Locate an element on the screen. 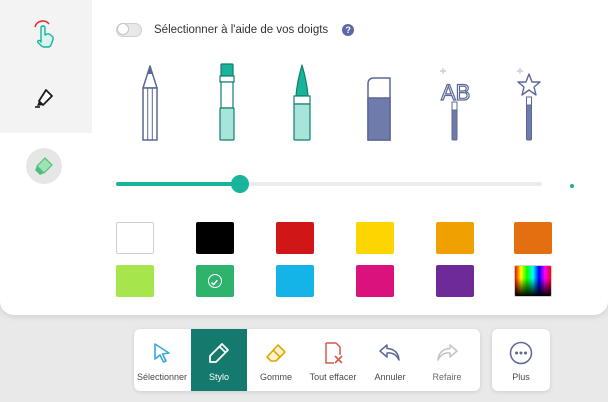 The image size is (608, 402). select-label: Sélectionner is located at coordinates (162, 377).